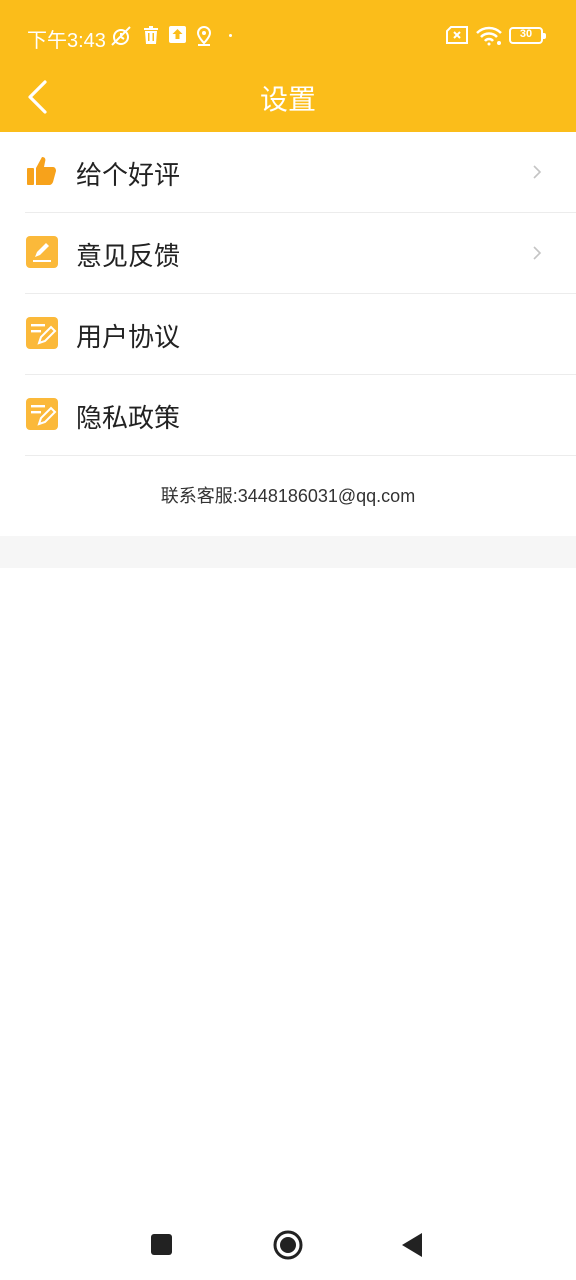  I want to click on menu-item-privacy-policy: 隐私政策, so click(300, 415).